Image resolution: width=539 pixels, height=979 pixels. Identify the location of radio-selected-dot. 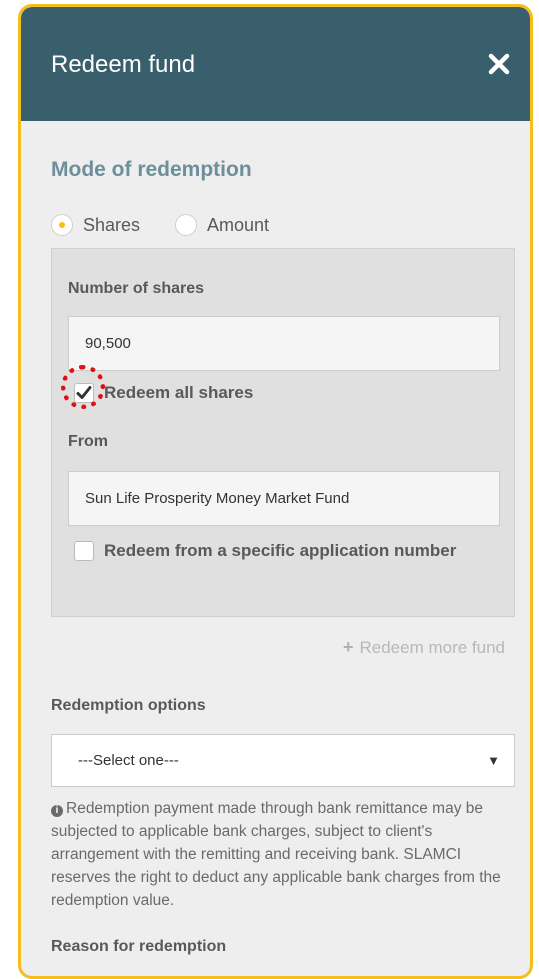
(62, 225).